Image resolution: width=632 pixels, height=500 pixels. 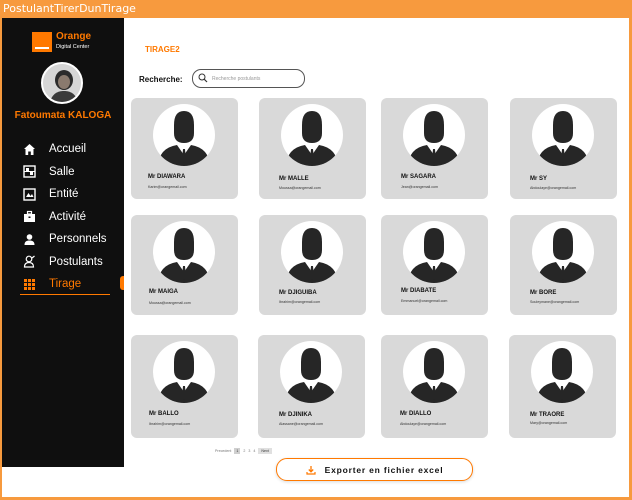 I want to click on sidebar-item-accueil: Accueil, so click(x=64, y=149).